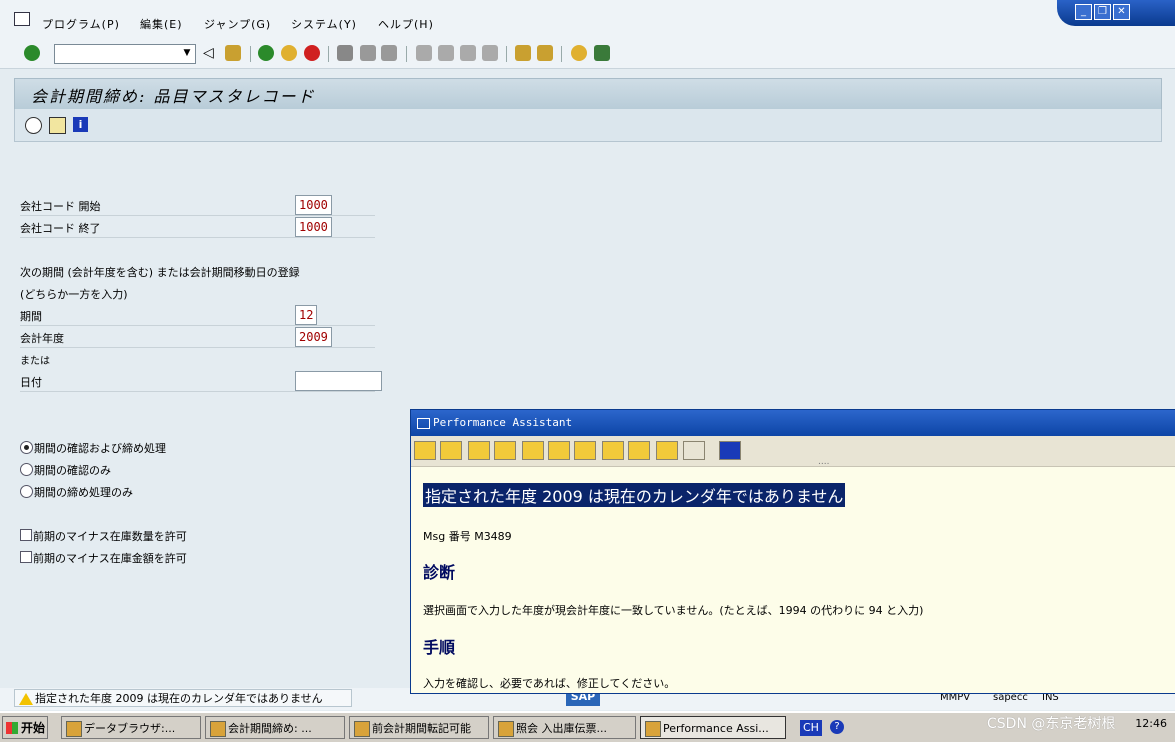  I want to click on find-icon, so click(368, 53).